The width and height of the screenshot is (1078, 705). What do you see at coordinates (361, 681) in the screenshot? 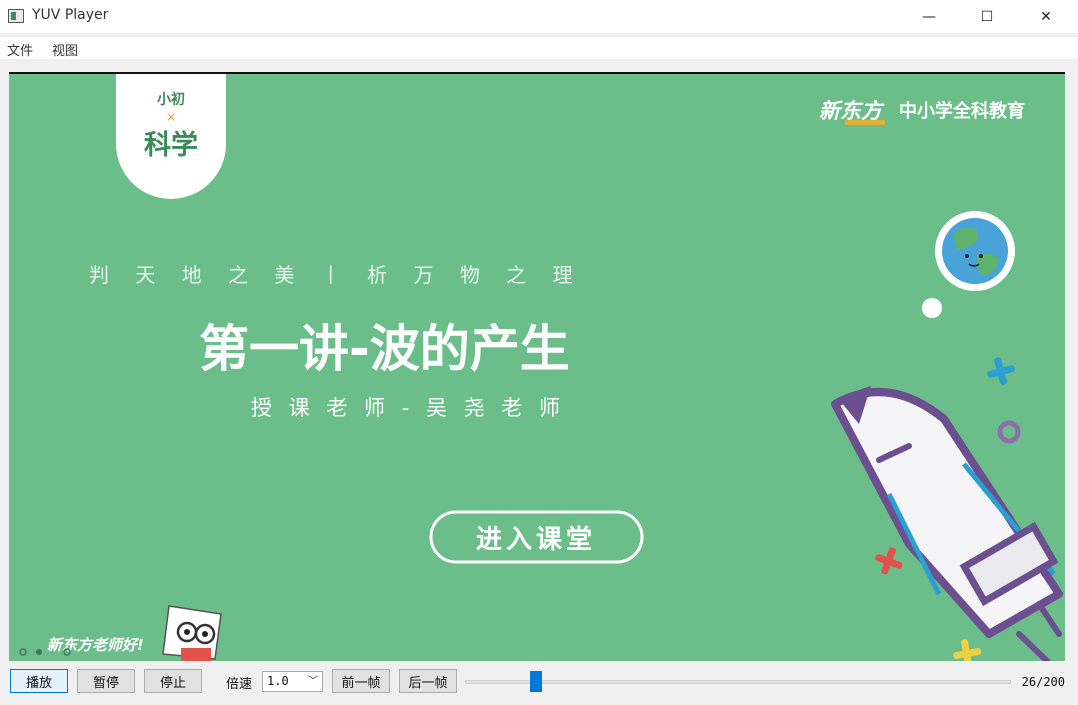
I see `prev-frame-button: 前一帧` at bounding box center [361, 681].